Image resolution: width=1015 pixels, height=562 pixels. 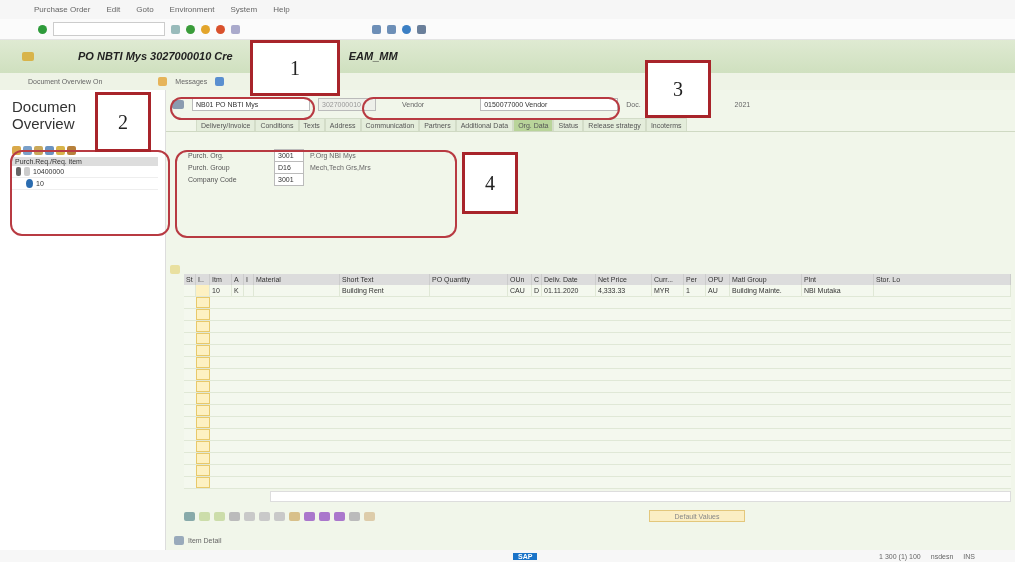 I want to click on callout-number: 4, so click(x=490, y=183).